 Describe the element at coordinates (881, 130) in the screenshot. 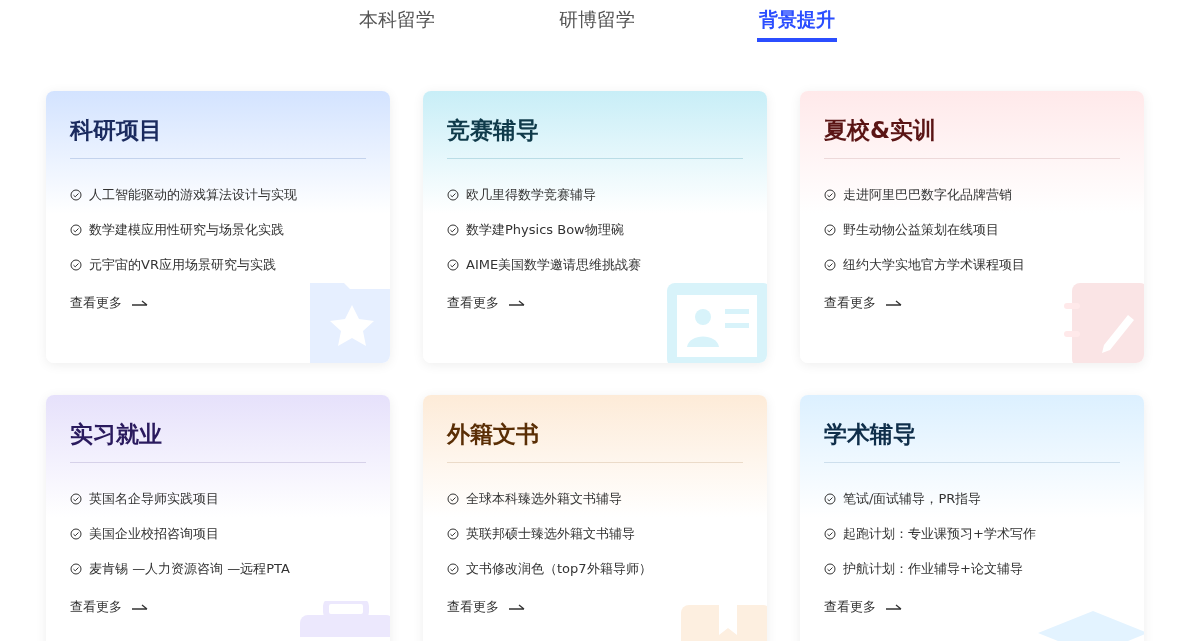

I see `card-title: 夏校&实训` at that location.